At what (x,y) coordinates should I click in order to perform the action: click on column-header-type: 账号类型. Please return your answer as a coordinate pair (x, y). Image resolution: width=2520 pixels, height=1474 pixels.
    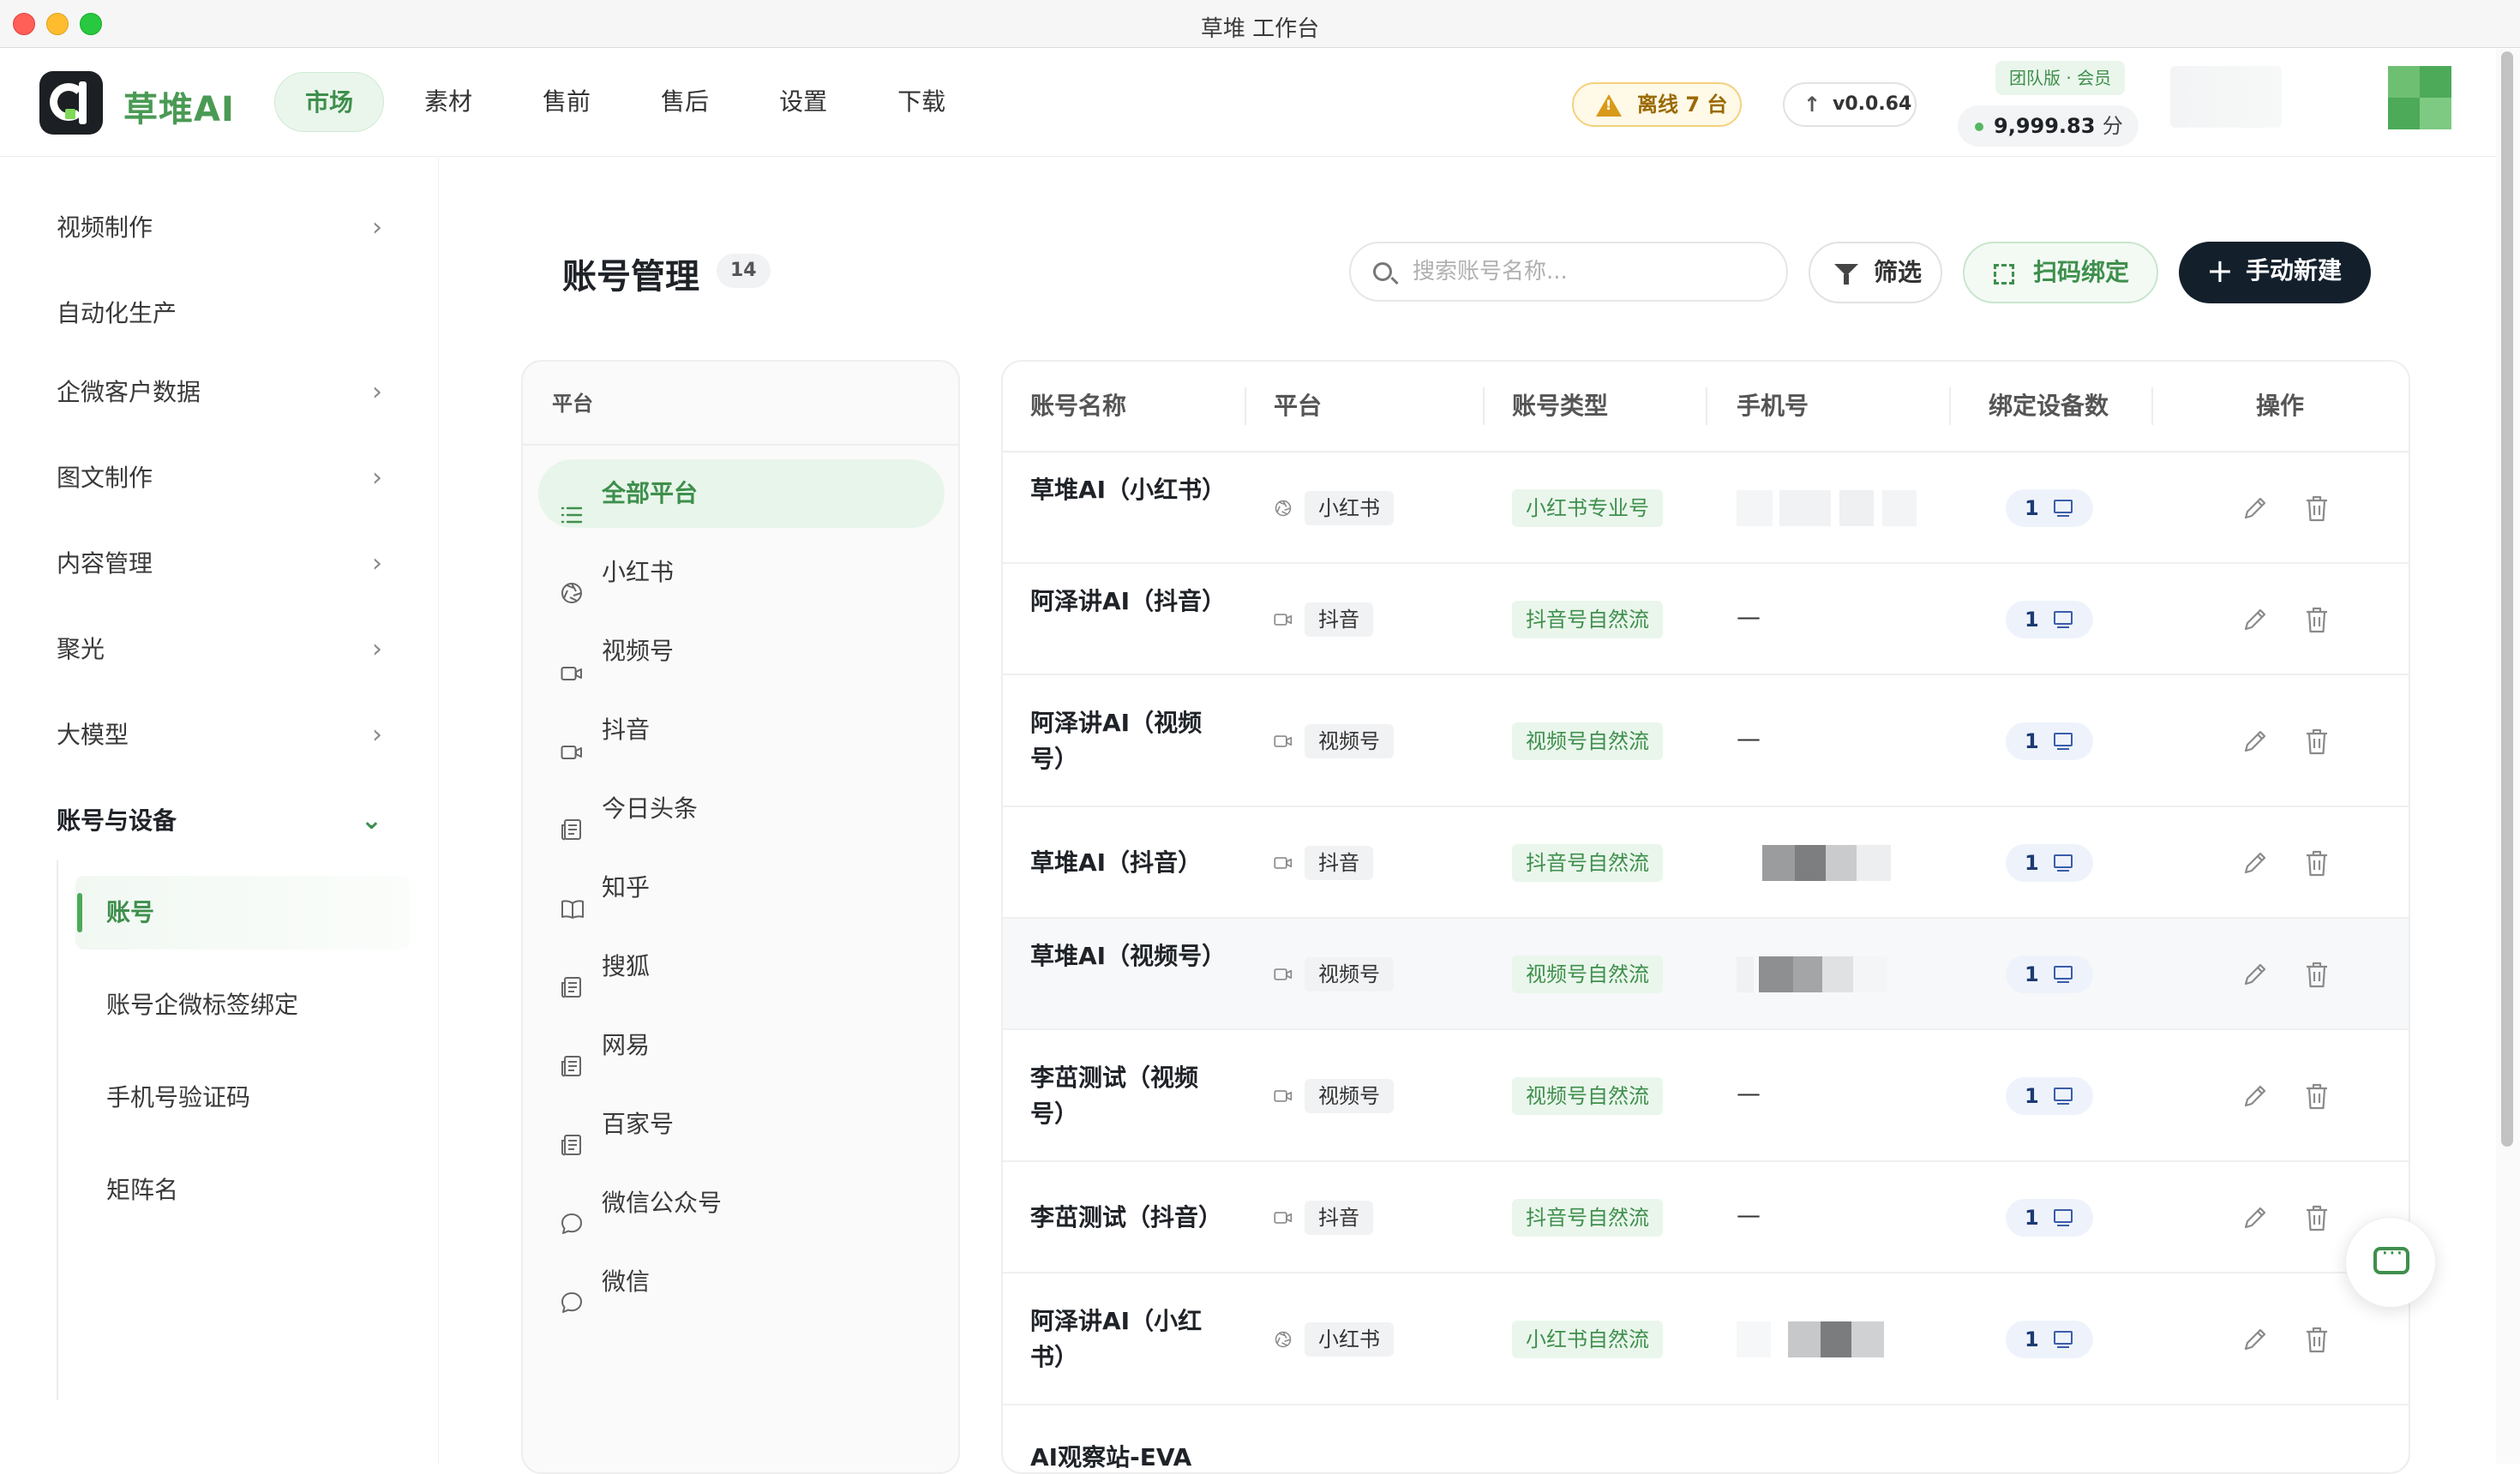
    Looking at the image, I should click on (1560, 406).